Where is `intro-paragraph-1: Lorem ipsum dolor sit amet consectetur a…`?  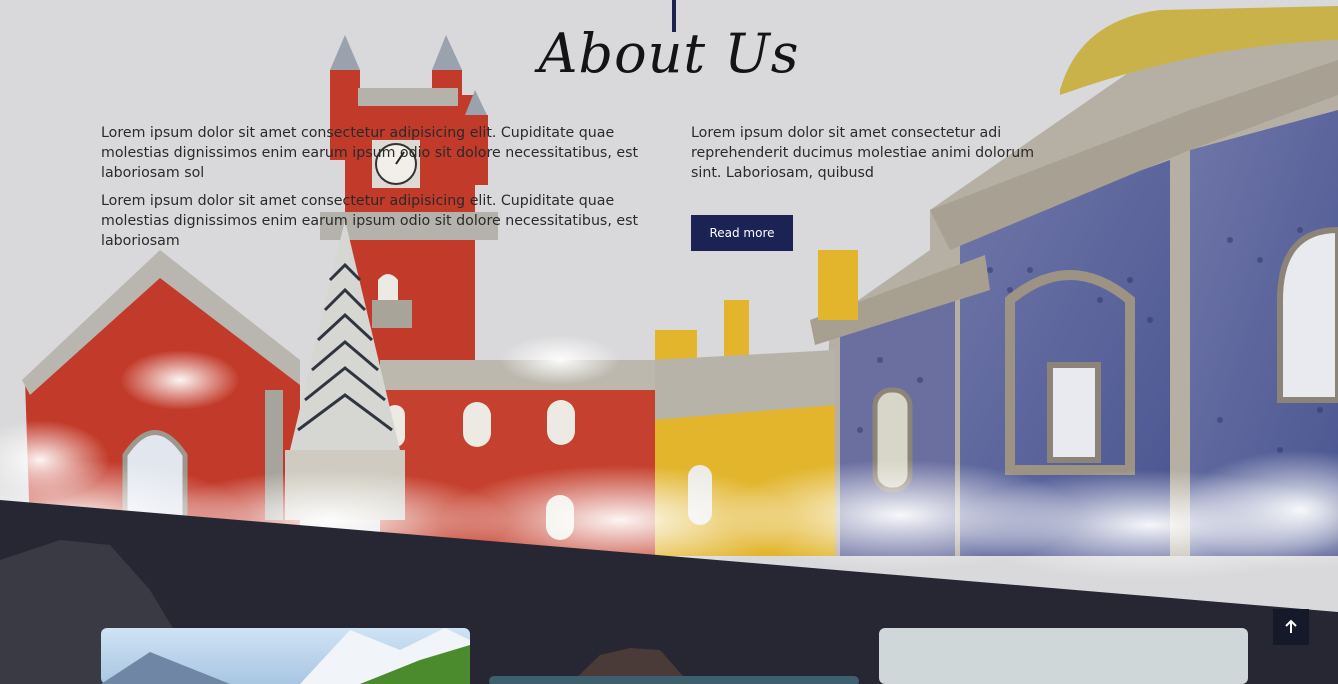
intro-paragraph-1: Lorem ipsum dolor sit amet consectetur a… is located at coordinates (370, 153).